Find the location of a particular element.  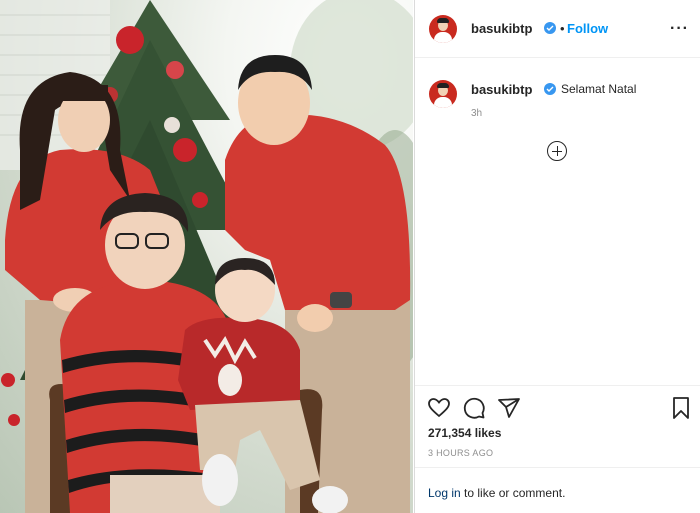

action-bar is located at coordinates (557, 402).